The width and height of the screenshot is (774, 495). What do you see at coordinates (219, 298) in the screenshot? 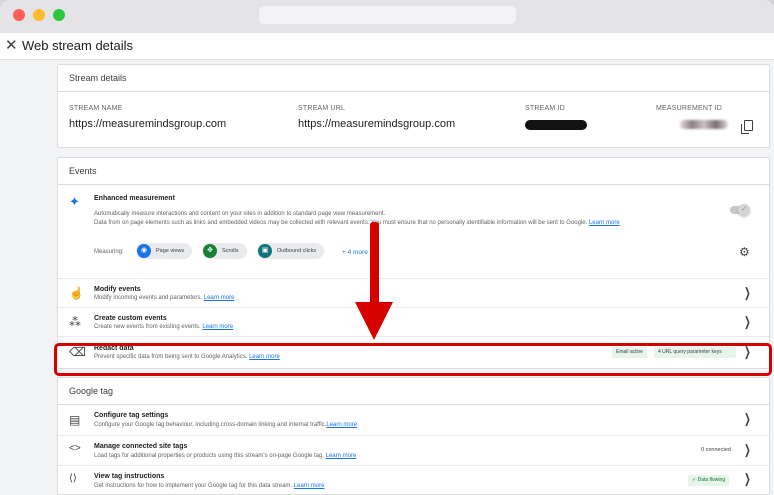
I see `modify-events-learn-more: Learn more` at bounding box center [219, 298].